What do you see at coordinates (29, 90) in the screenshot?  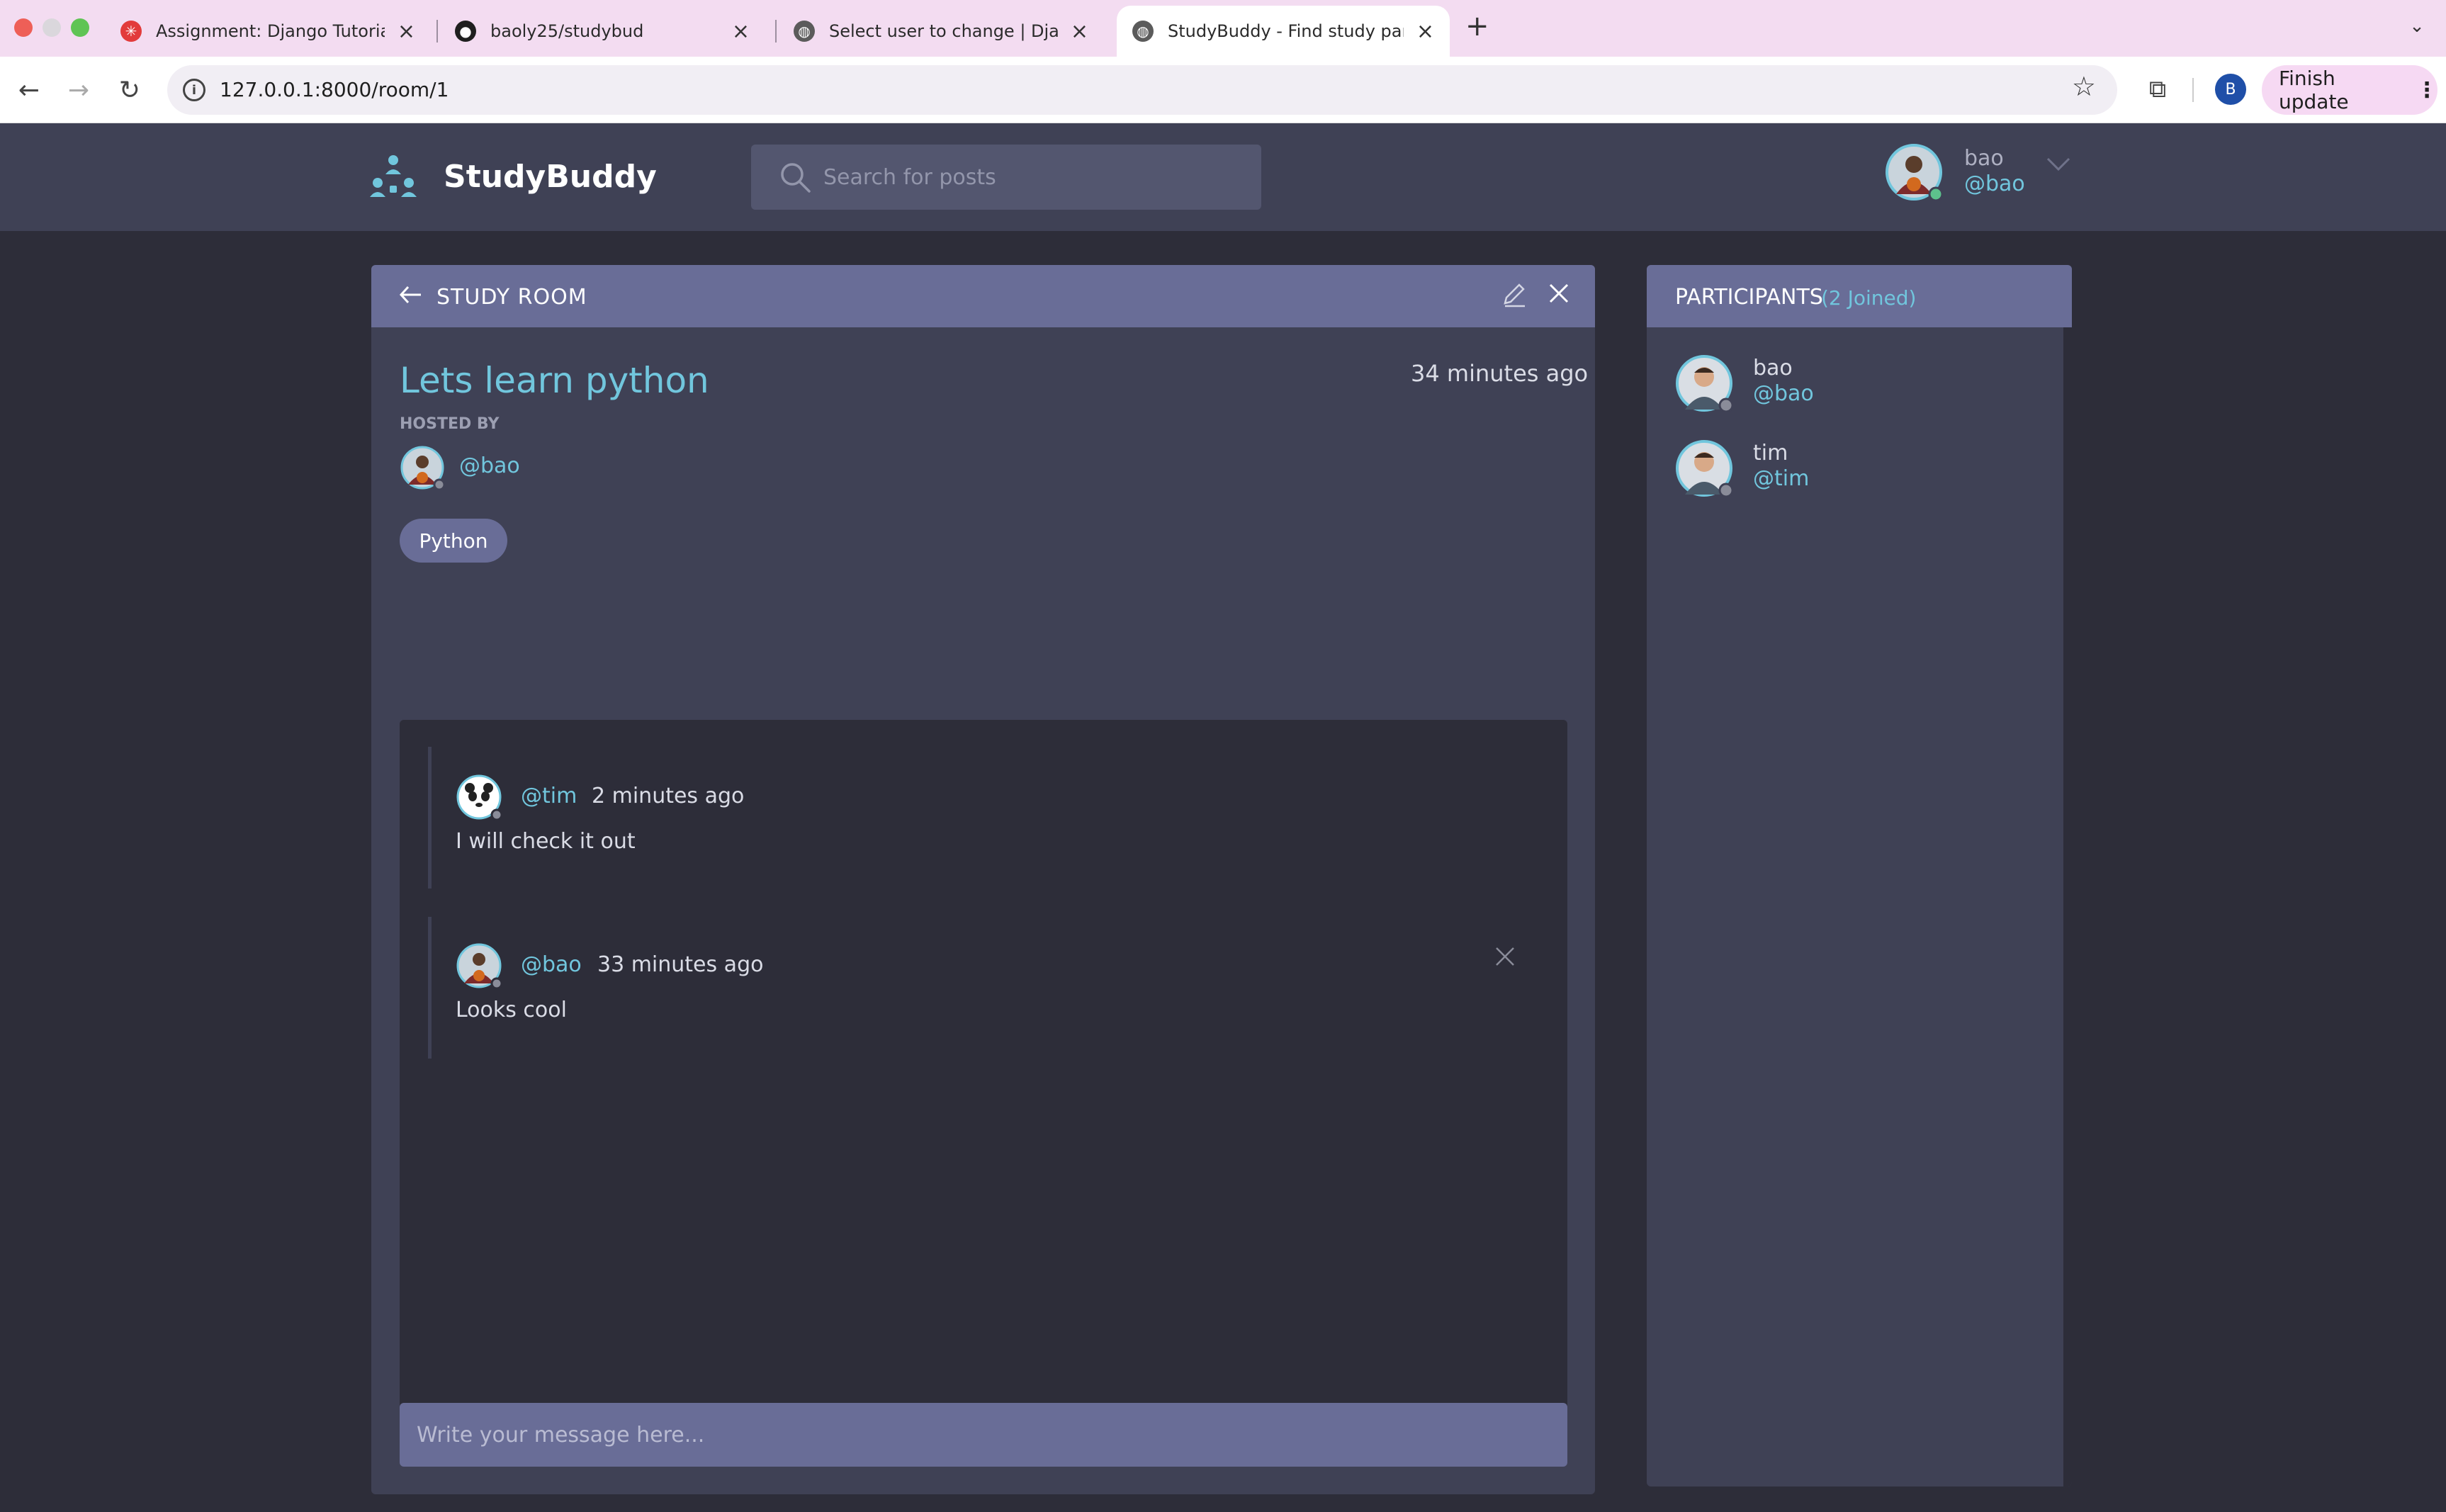 I see `back-arrow-icon: ←` at bounding box center [29, 90].